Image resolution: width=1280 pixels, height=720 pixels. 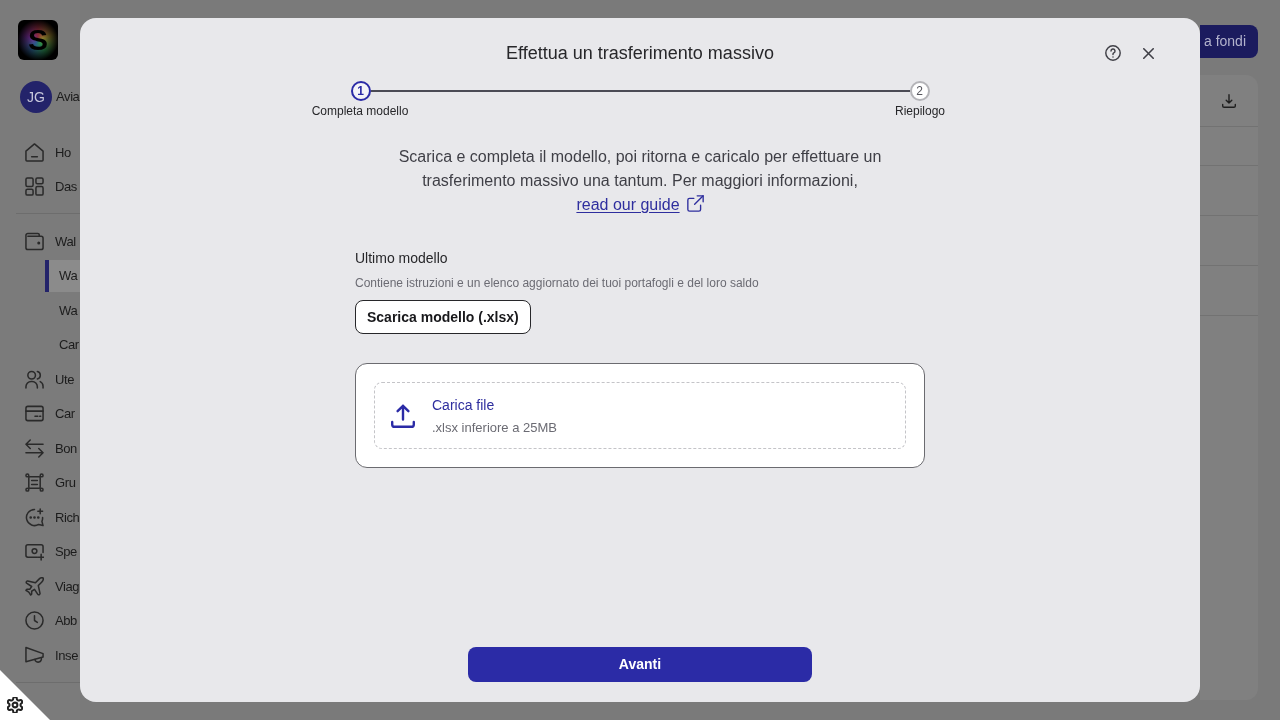 What do you see at coordinates (34, 152) in the screenshot?
I see `home-icon` at bounding box center [34, 152].